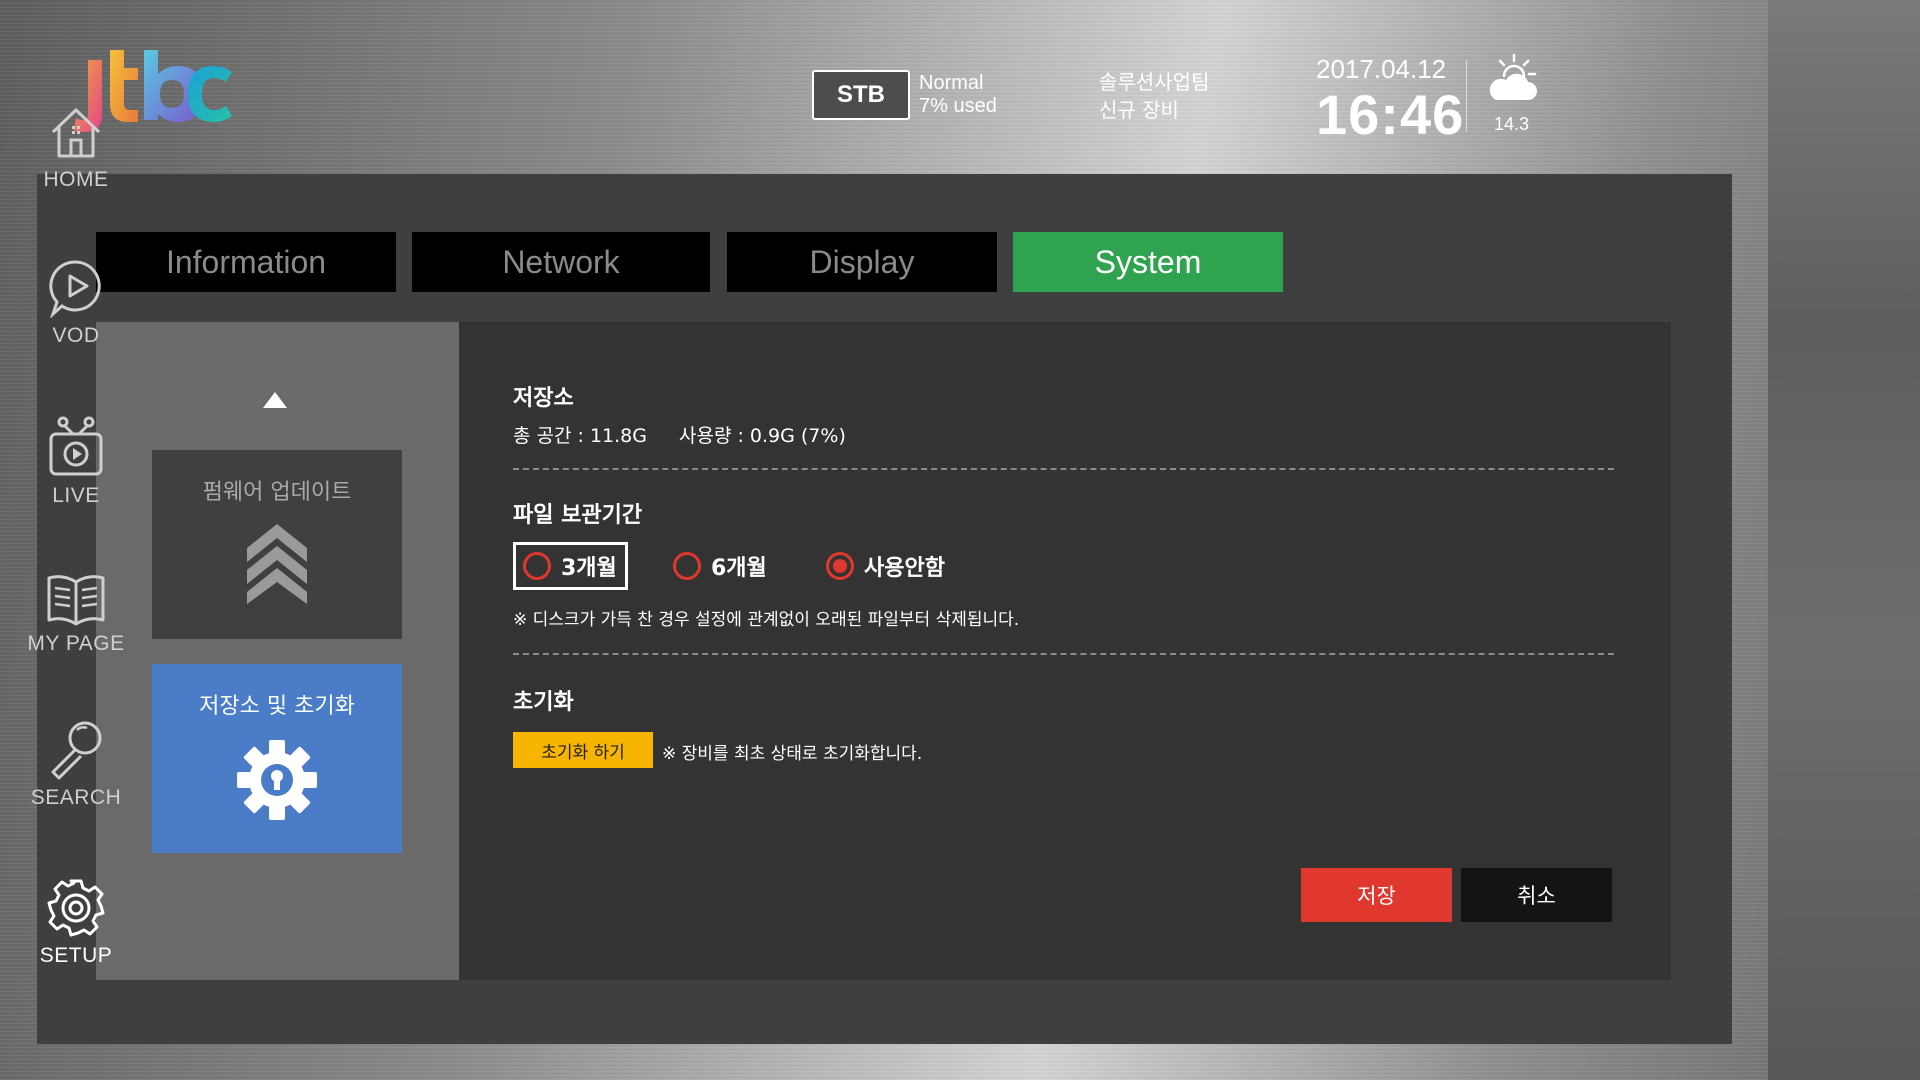  I want to click on retention-option-disabled: 사용안함, so click(885, 566).